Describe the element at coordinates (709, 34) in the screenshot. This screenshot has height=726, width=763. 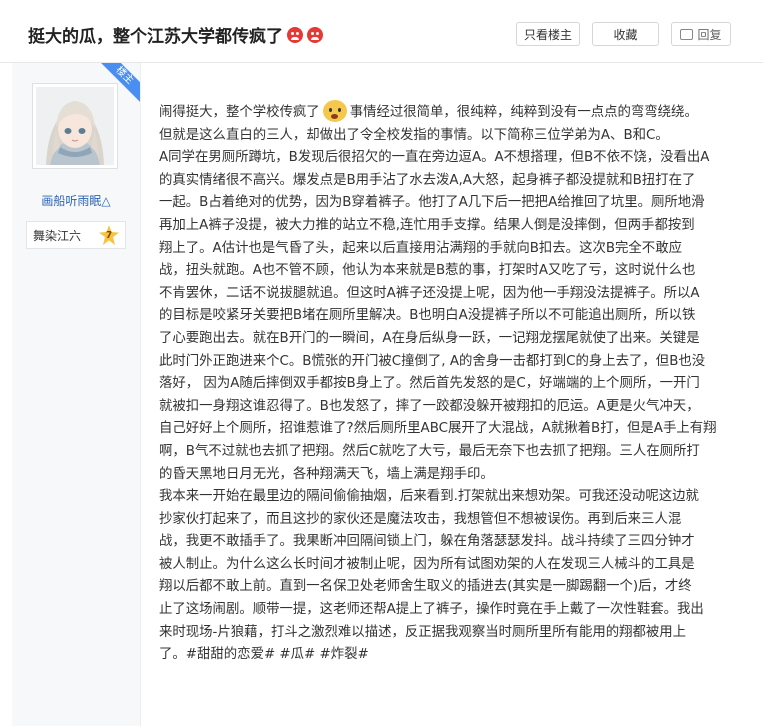
I see `reply-label: 回复` at that location.